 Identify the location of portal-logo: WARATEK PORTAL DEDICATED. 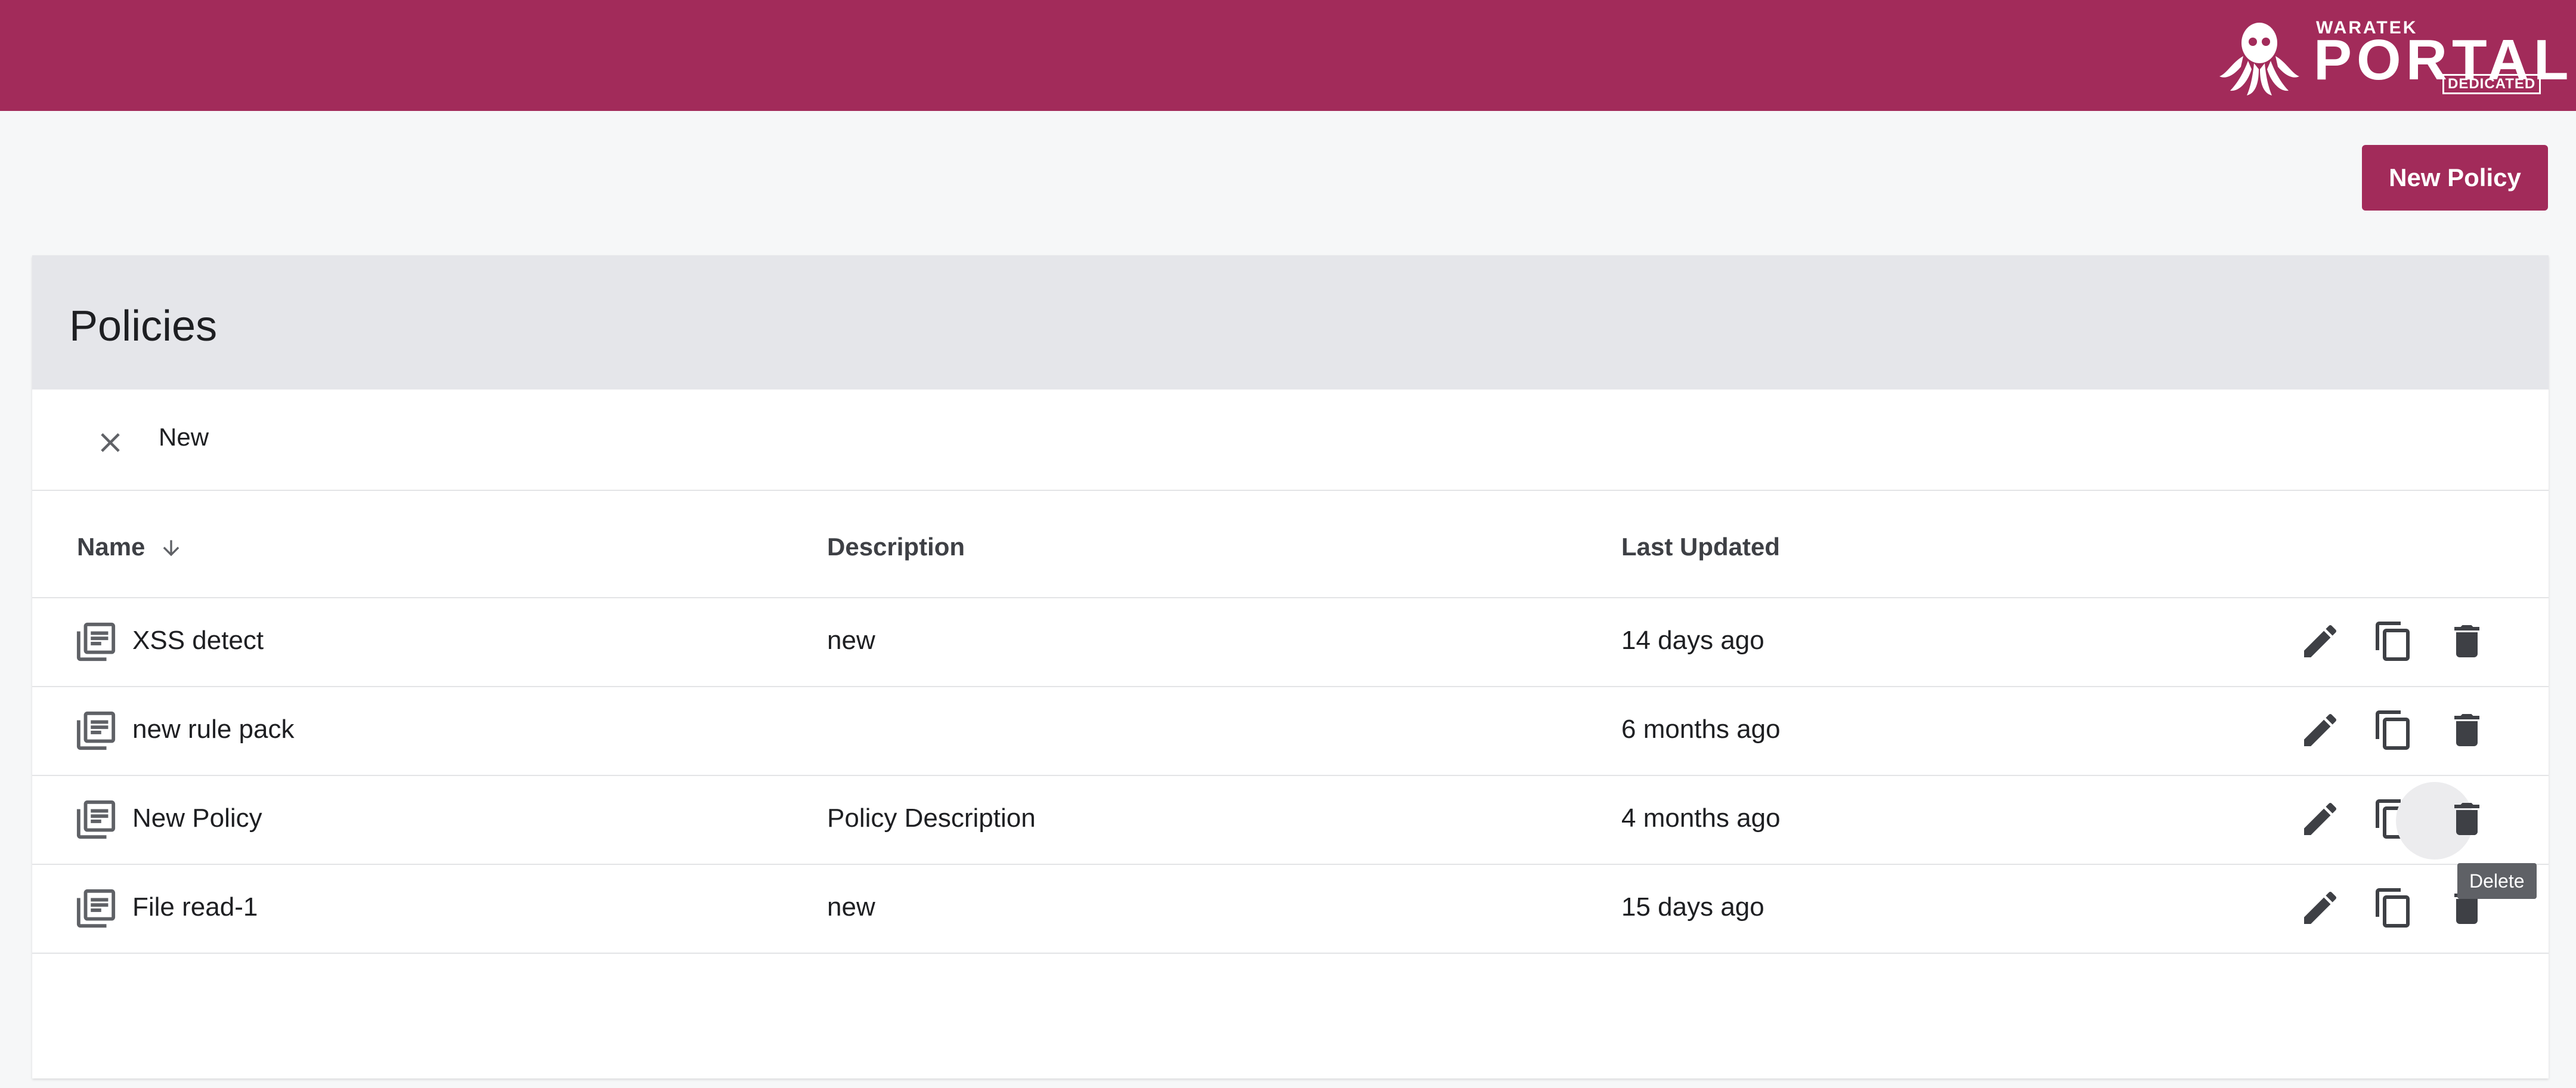
(2392, 56).